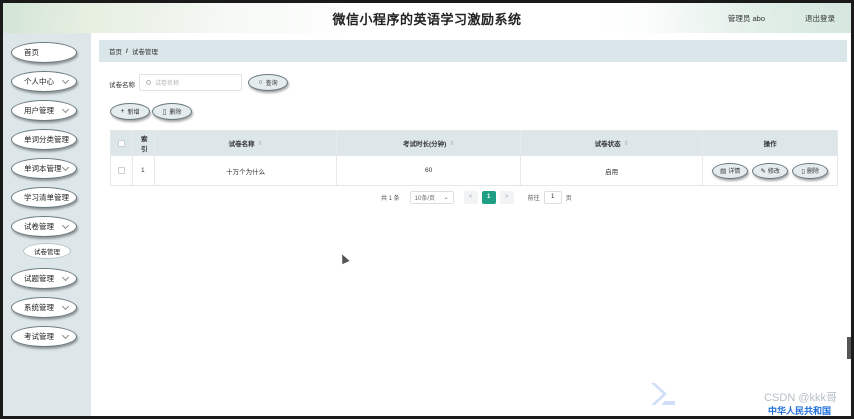 The image size is (854, 419). Describe the element at coordinates (429, 170) in the screenshot. I see `row-duration: 60` at that location.